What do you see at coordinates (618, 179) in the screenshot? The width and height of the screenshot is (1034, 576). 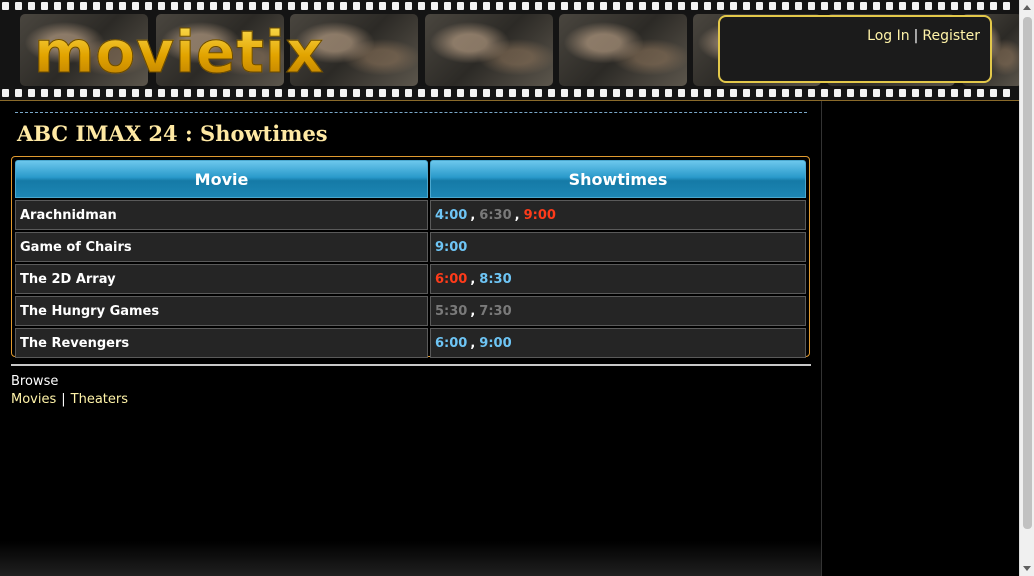 I see `column-header-showtimes: Showtimes` at bounding box center [618, 179].